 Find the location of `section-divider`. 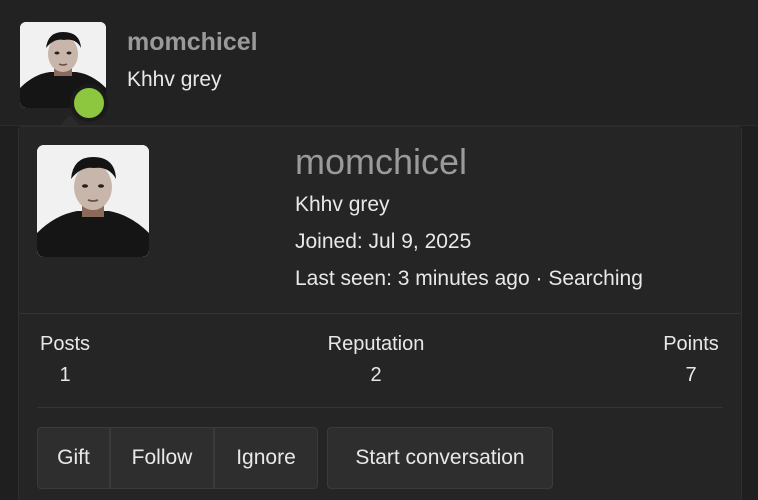

section-divider is located at coordinates (380, 407).